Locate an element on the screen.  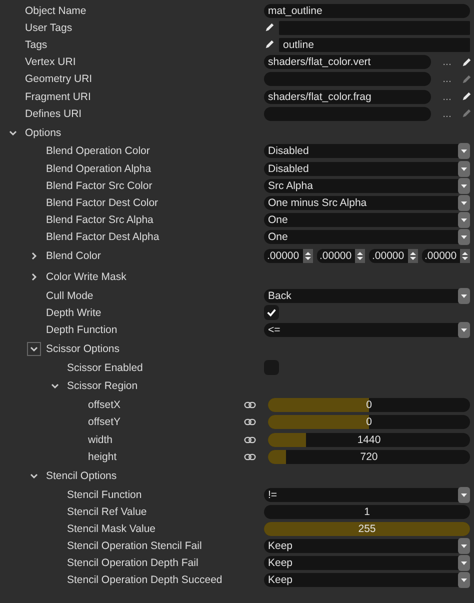
property-label: User Tags is located at coordinates (48, 28).